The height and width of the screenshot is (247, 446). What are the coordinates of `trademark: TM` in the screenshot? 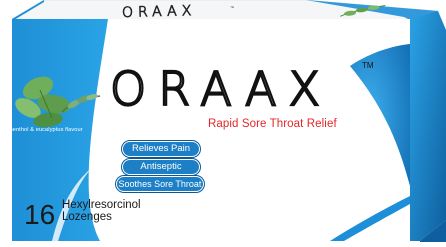 It's located at (368, 65).